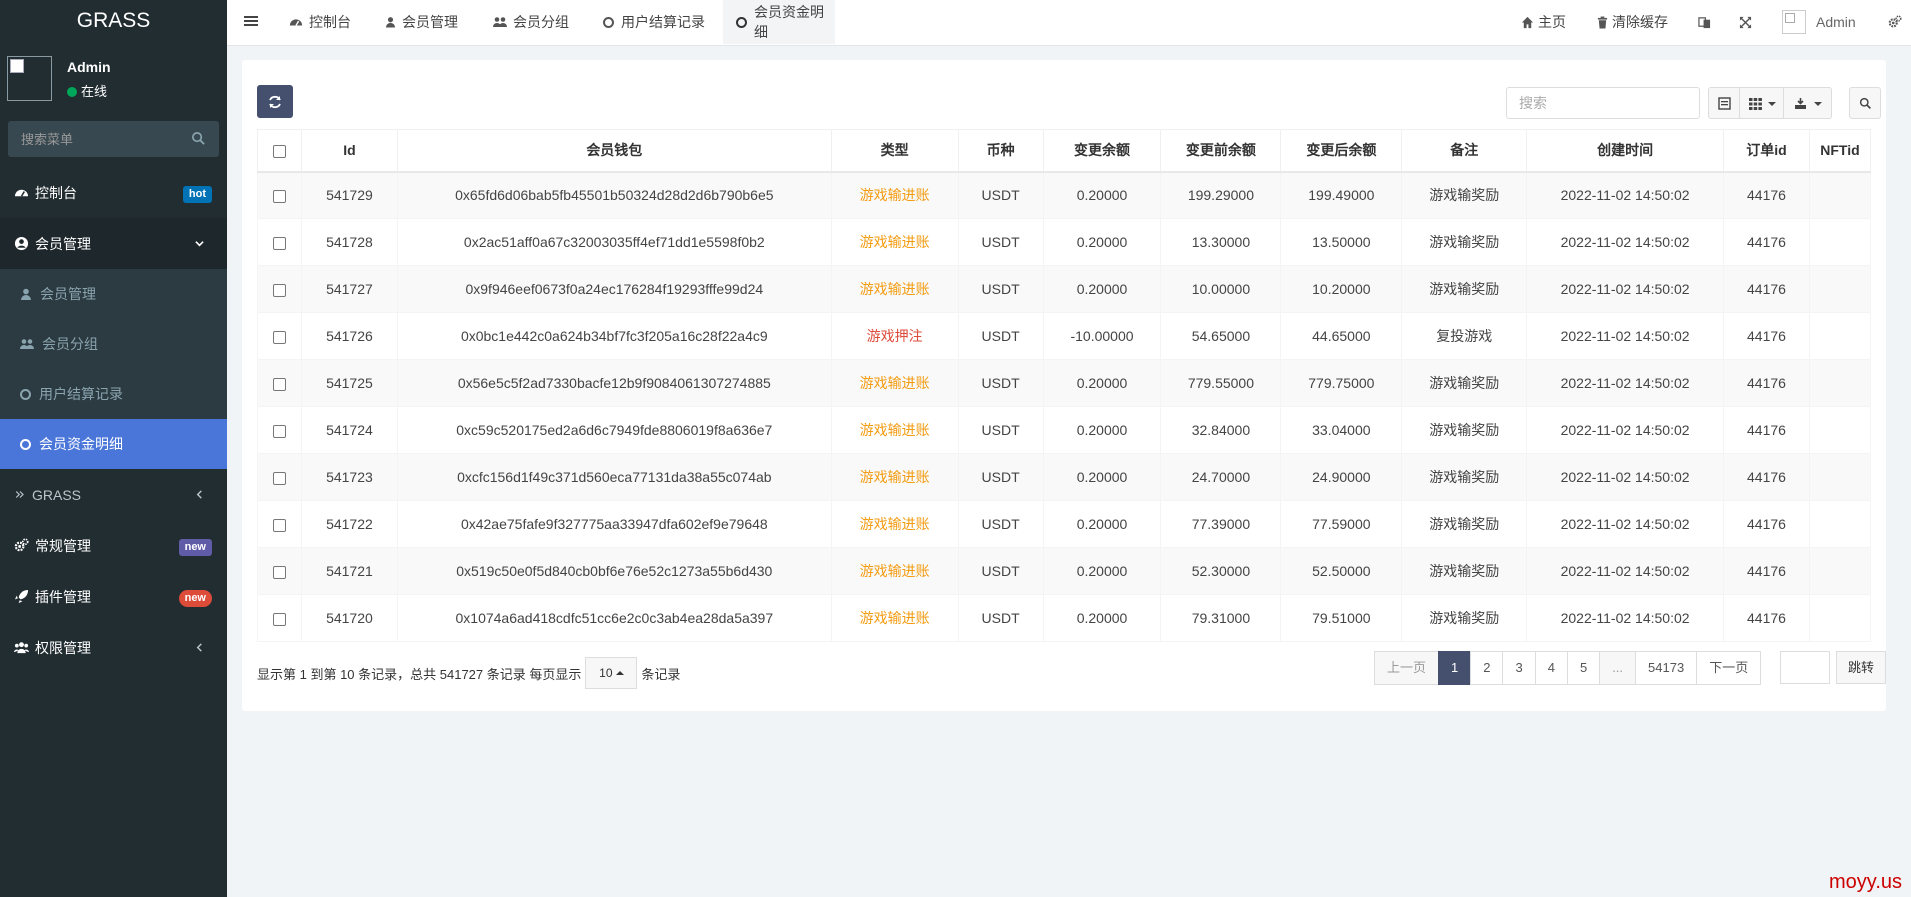  What do you see at coordinates (113, 139) in the screenshot?
I see `sidebar-search-input` at bounding box center [113, 139].